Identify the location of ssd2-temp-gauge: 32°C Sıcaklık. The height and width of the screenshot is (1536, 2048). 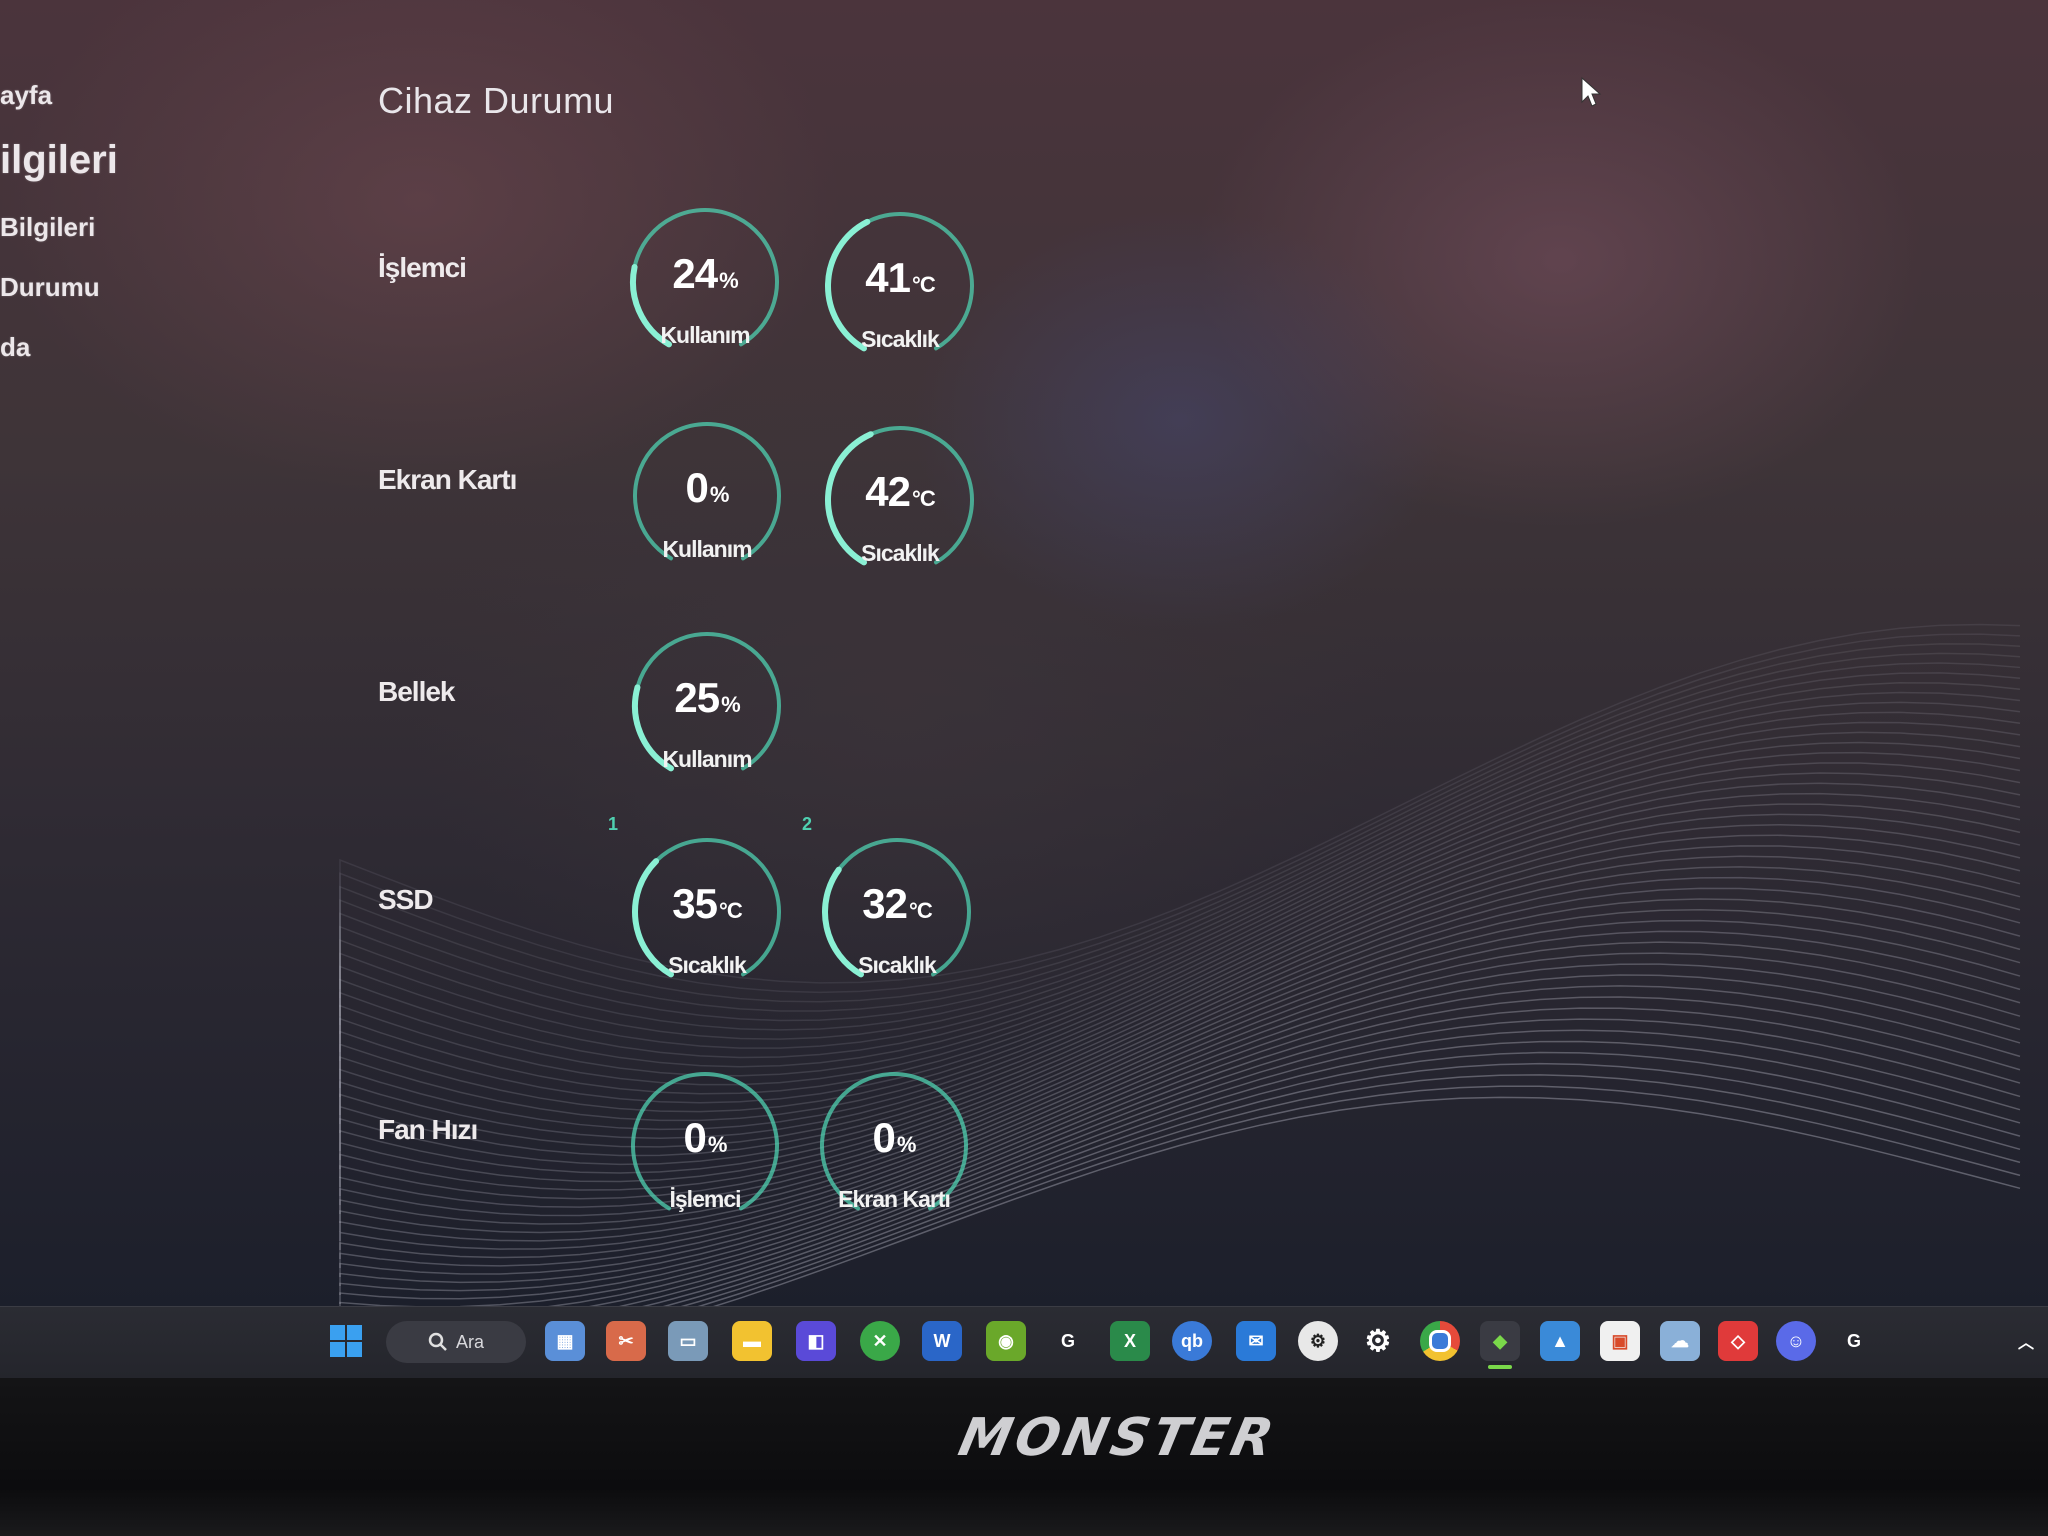
(897, 912).